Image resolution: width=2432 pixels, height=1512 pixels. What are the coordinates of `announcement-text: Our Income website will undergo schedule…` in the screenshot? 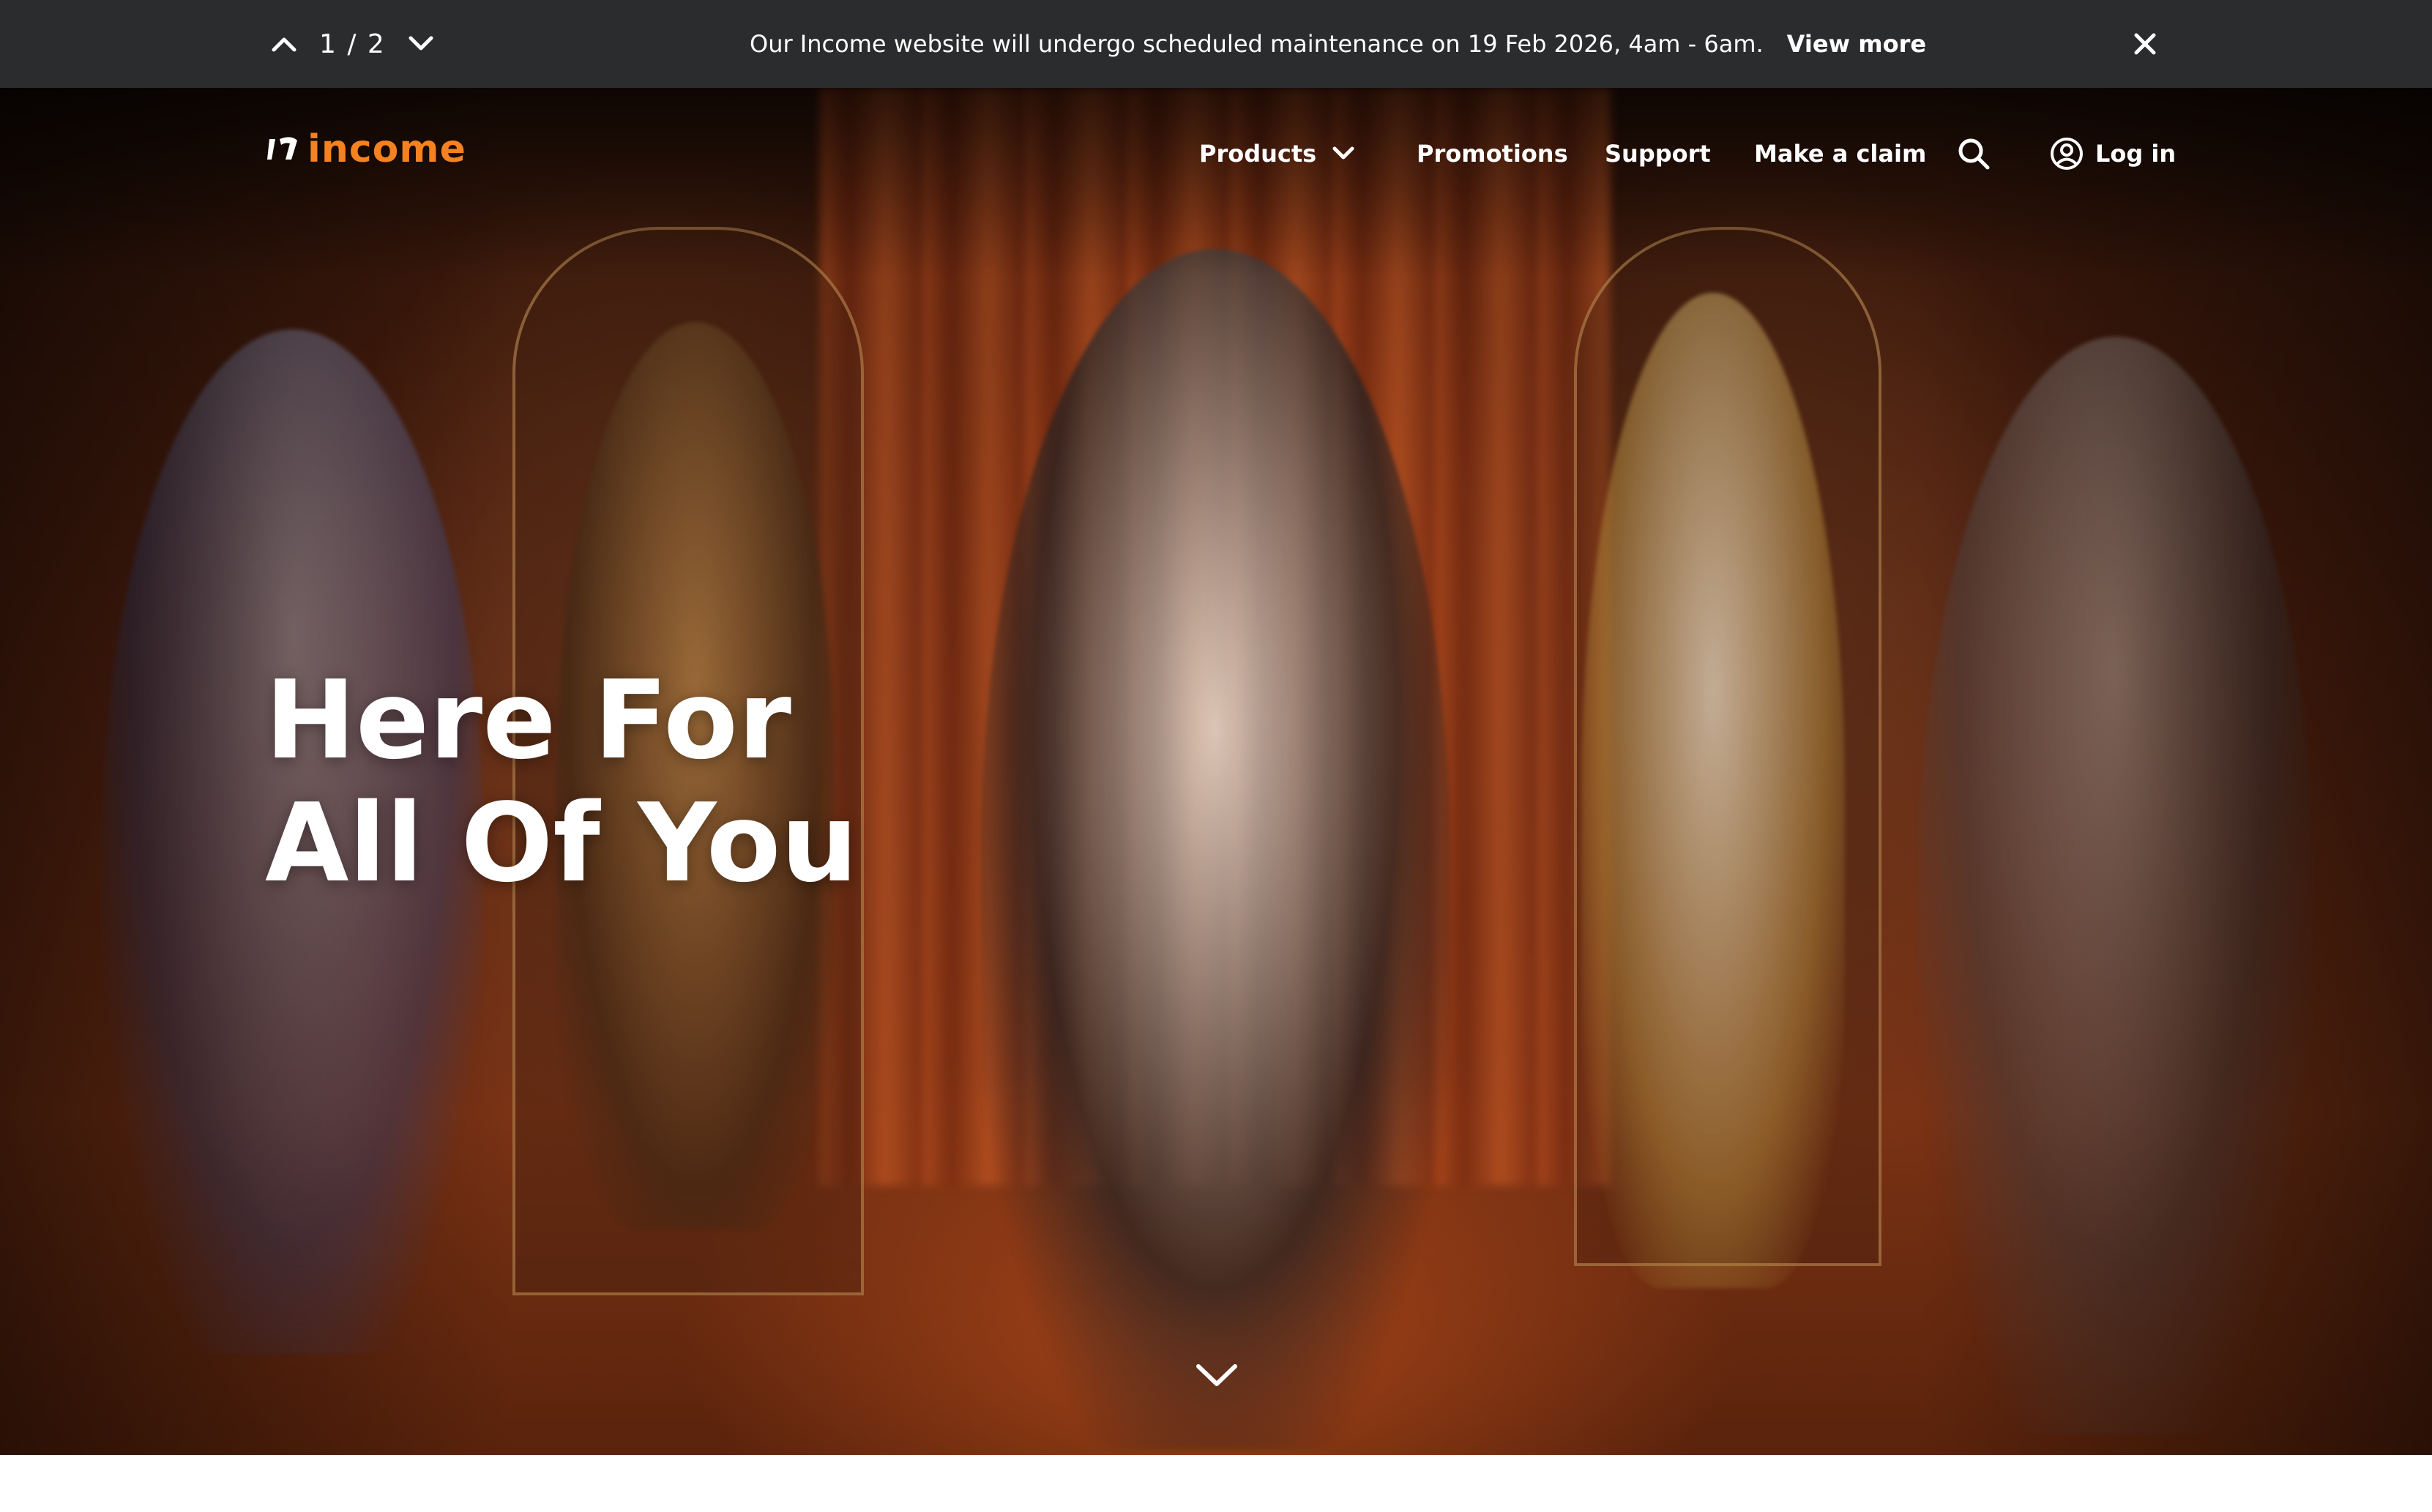 It's located at (1257, 44).